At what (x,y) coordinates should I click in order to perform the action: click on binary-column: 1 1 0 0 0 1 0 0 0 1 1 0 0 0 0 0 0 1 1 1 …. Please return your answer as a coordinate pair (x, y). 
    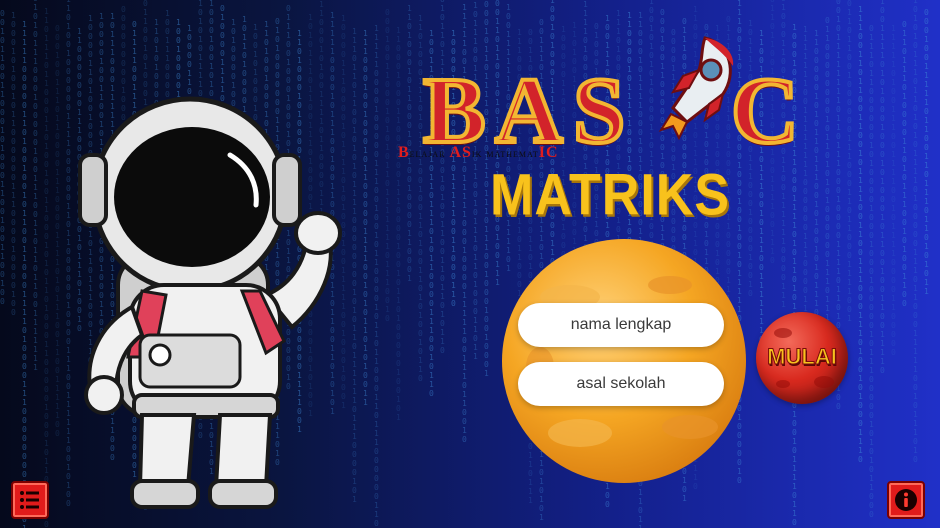
    Looking at the image, I should click on (398, 224).